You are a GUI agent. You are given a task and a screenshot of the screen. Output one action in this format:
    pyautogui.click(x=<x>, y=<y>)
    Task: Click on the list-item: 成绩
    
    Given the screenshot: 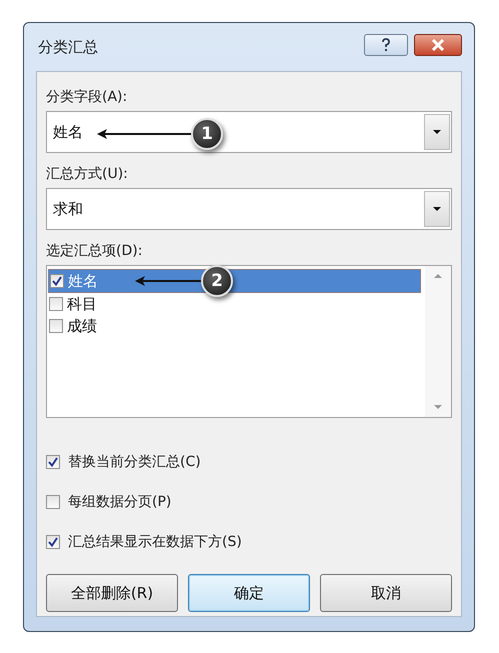 What is the action you would take?
    pyautogui.click(x=236, y=326)
    